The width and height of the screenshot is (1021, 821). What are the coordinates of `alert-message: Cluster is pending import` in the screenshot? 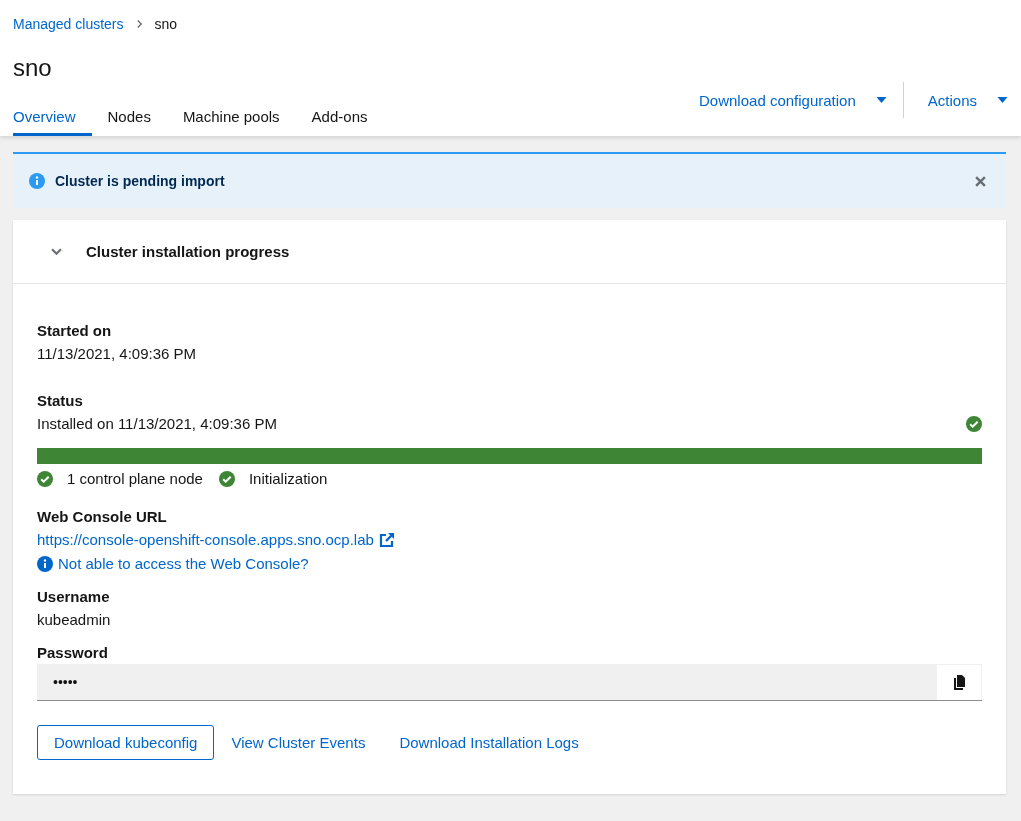 It's located at (140, 181).